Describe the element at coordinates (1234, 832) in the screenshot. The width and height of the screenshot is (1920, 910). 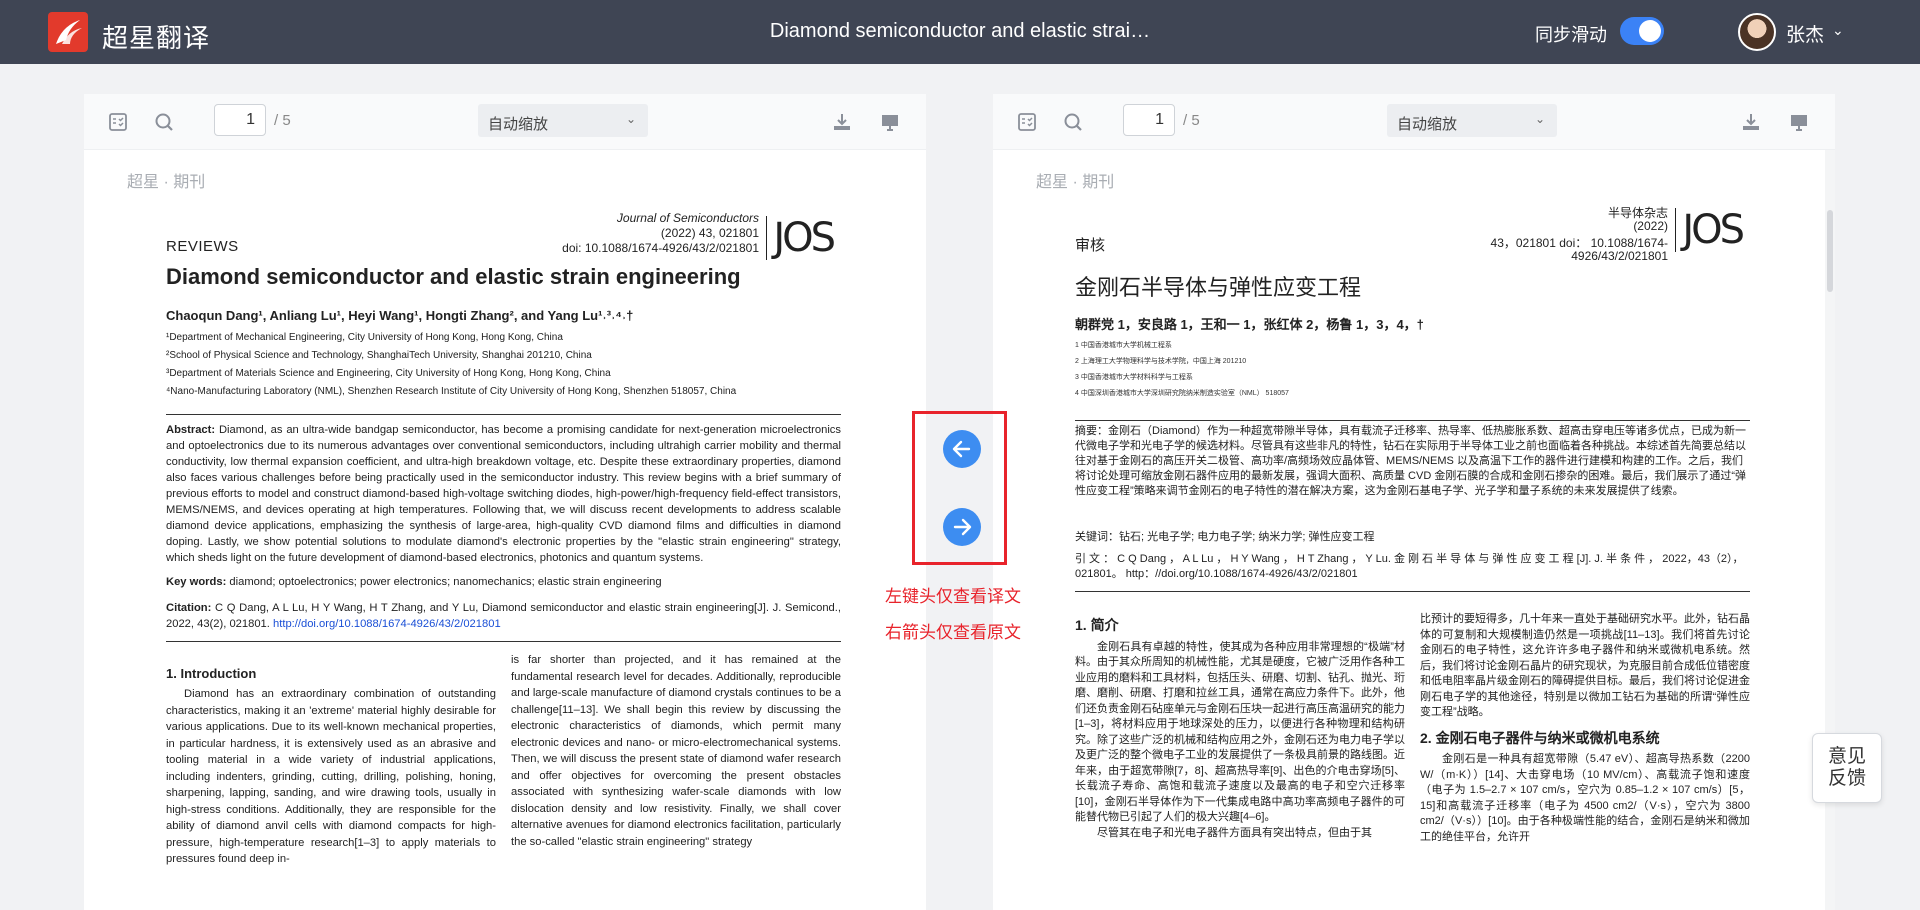
I see `intro-text-1-tail: 尽管其在电子和光电子器件方面具有突出特点，但由于其` at that location.